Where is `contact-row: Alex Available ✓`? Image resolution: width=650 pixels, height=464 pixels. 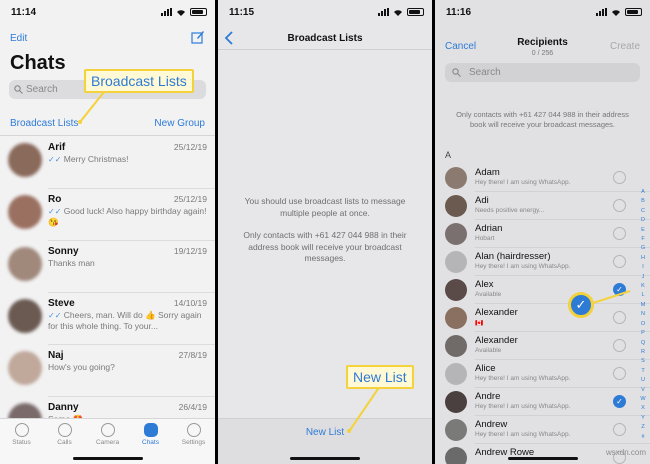 contact-row: Alex Available ✓ is located at coordinates (547, 290).